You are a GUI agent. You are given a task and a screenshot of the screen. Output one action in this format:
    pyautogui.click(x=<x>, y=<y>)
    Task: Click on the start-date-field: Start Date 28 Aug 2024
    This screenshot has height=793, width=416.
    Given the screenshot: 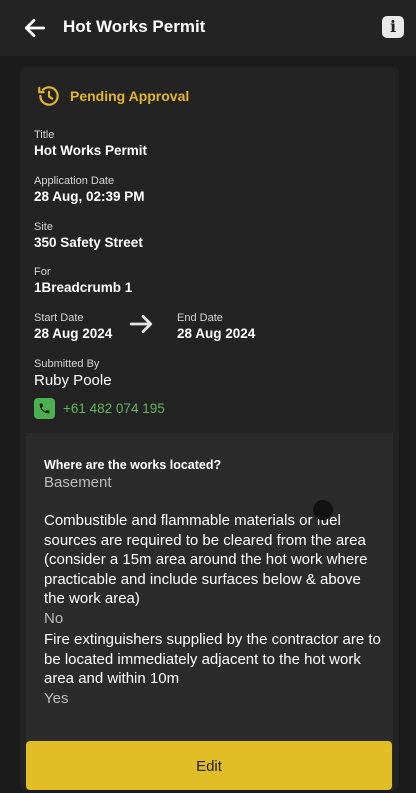 What is the action you would take?
    pyautogui.click(x=73, y=326)
    